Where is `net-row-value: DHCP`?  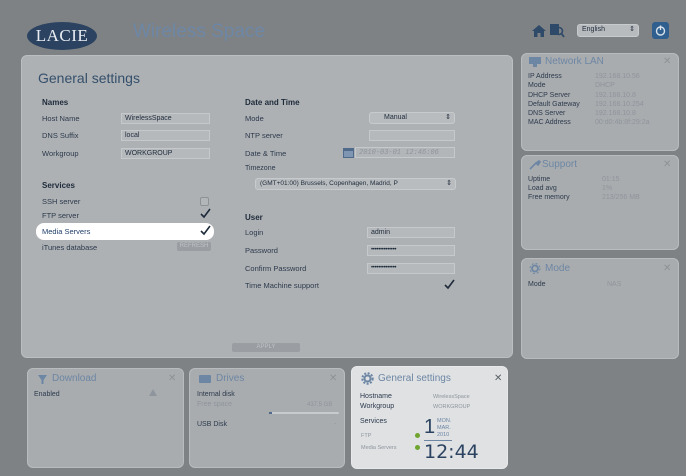 net-row-value: DHCP is located at coordinates (605, 85).